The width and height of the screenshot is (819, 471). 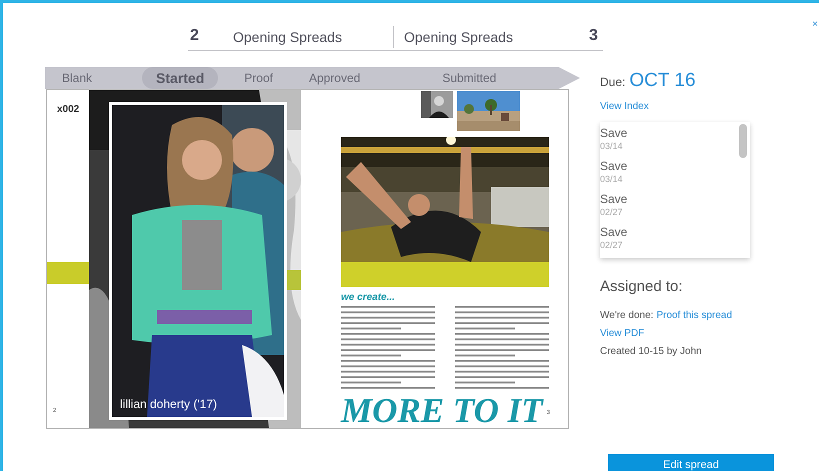 I want to click on photo-caption: lillian doherty ('17), so click(x=169, y=404).